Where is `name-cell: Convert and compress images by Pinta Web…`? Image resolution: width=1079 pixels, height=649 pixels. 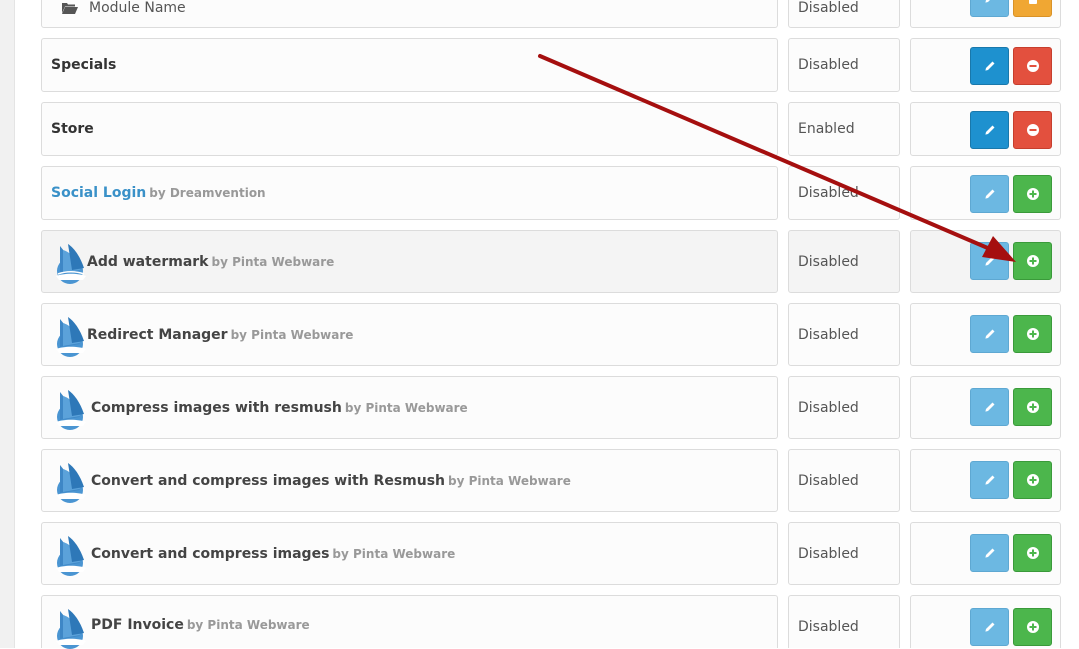 name-cell: Convert and compress images by Pinta Web… is located at coordinates (409, 553).